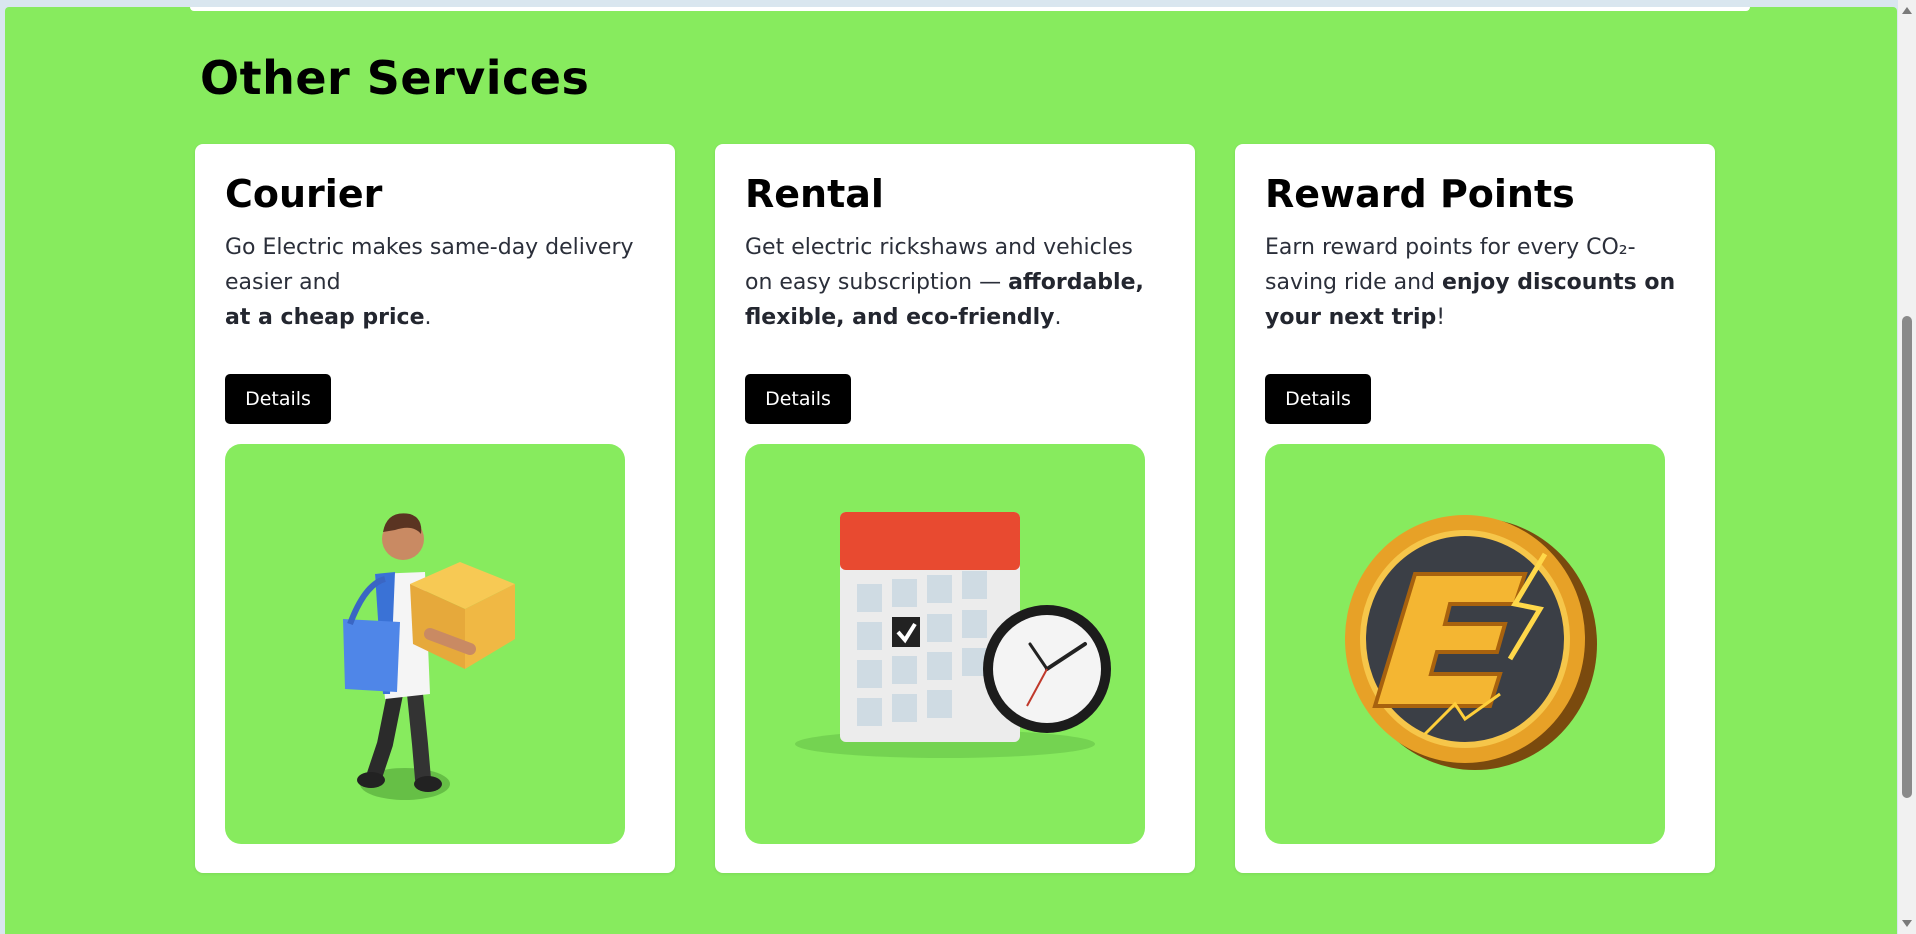 This screenshot has height=934, width=1916. I want to click on desc-bold: at a cheap price, so click(325, 317).